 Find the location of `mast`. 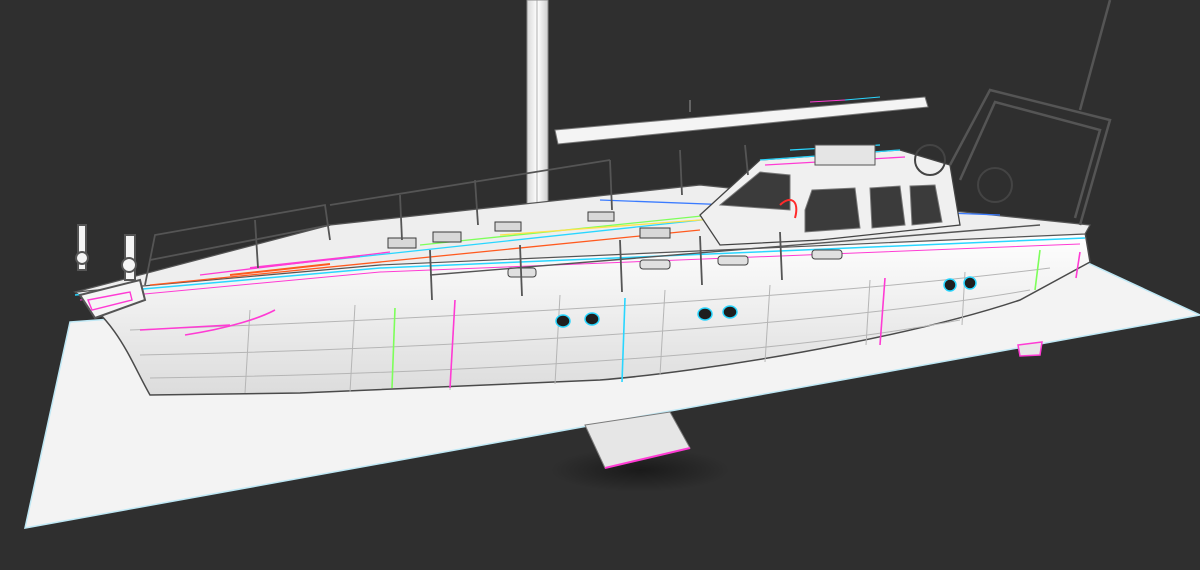

mast is located at coordinates (537, 110).